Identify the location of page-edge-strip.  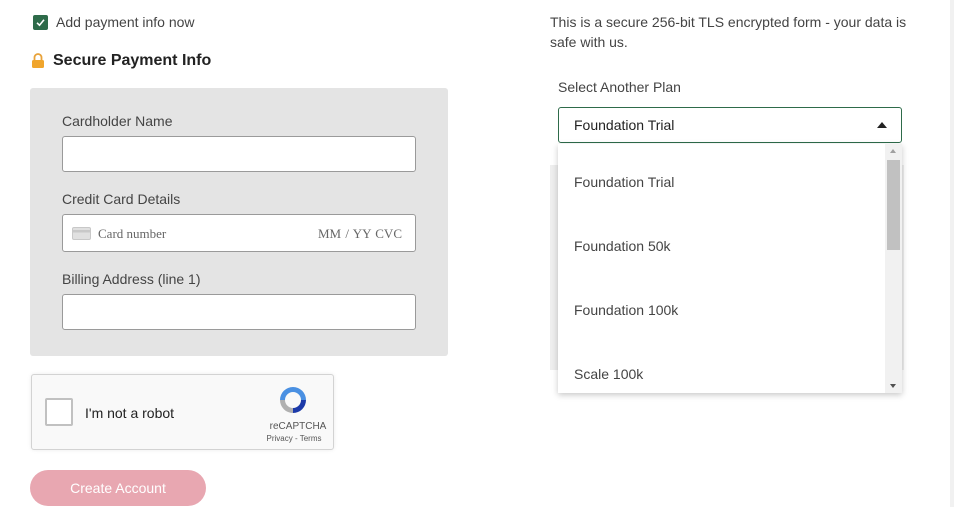
(952, 253).